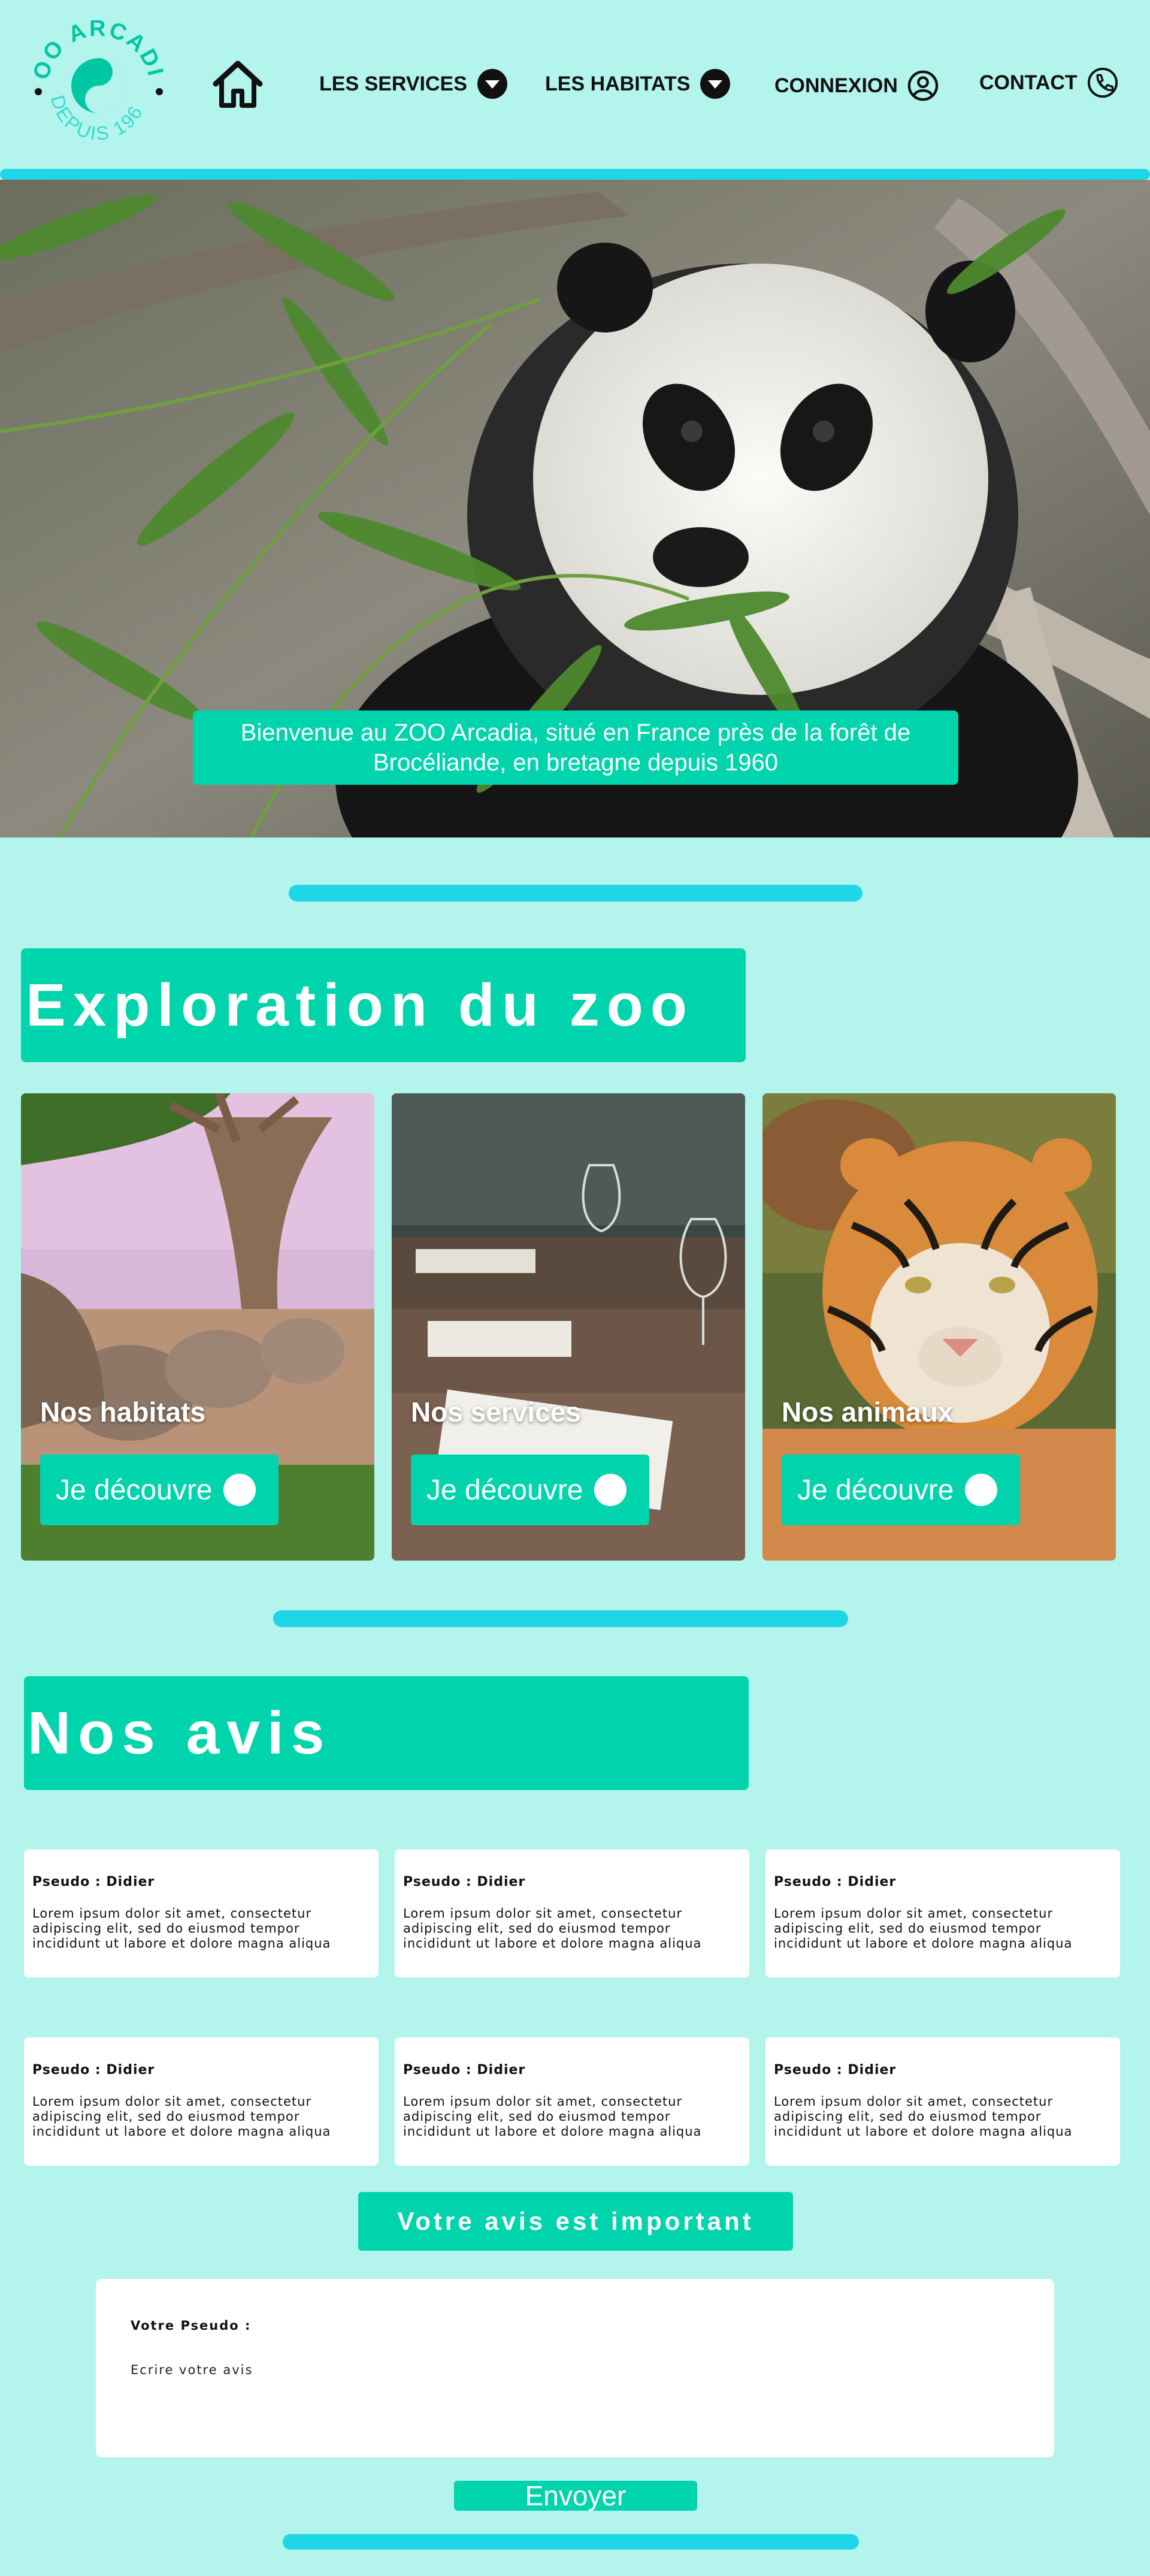 This screenshot has height=2576, width=1150. What do you see at coordinates (197, 1327) in the screenshot?
I see `card-habitats: Nos habitats Je découvre` at bounding box center [197, 1327].